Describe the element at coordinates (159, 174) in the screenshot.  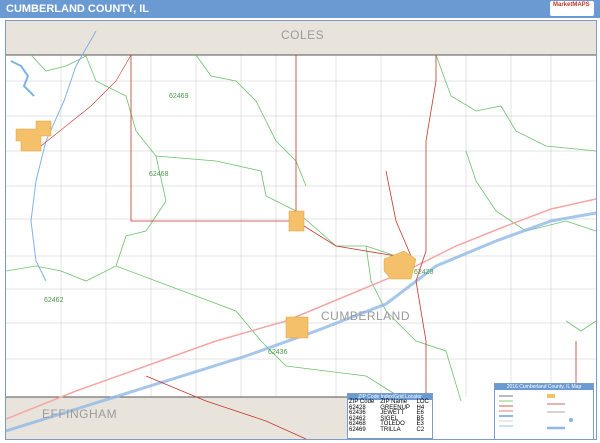
I see `zip-label: 62468` at that location.